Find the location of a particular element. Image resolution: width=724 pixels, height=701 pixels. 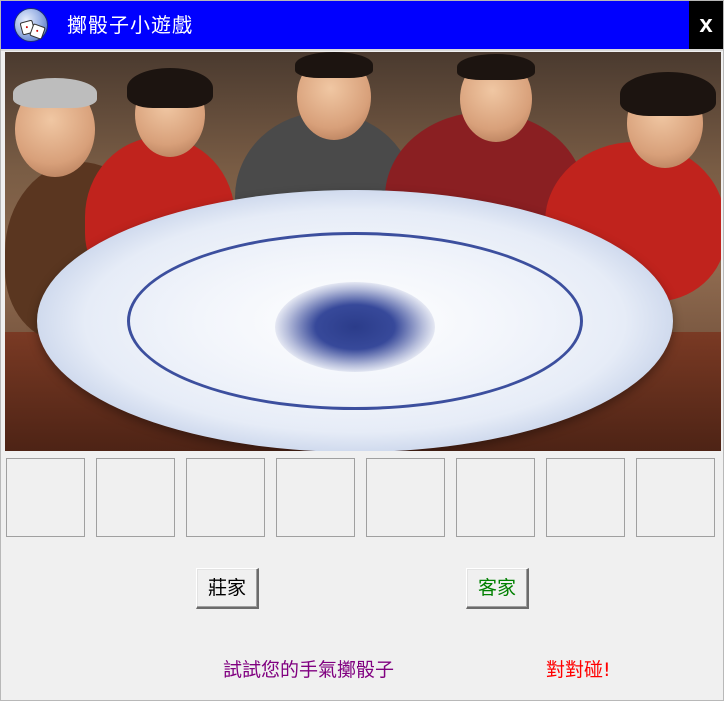

result-label: 對對碰! is located at coordinates (578, 670).